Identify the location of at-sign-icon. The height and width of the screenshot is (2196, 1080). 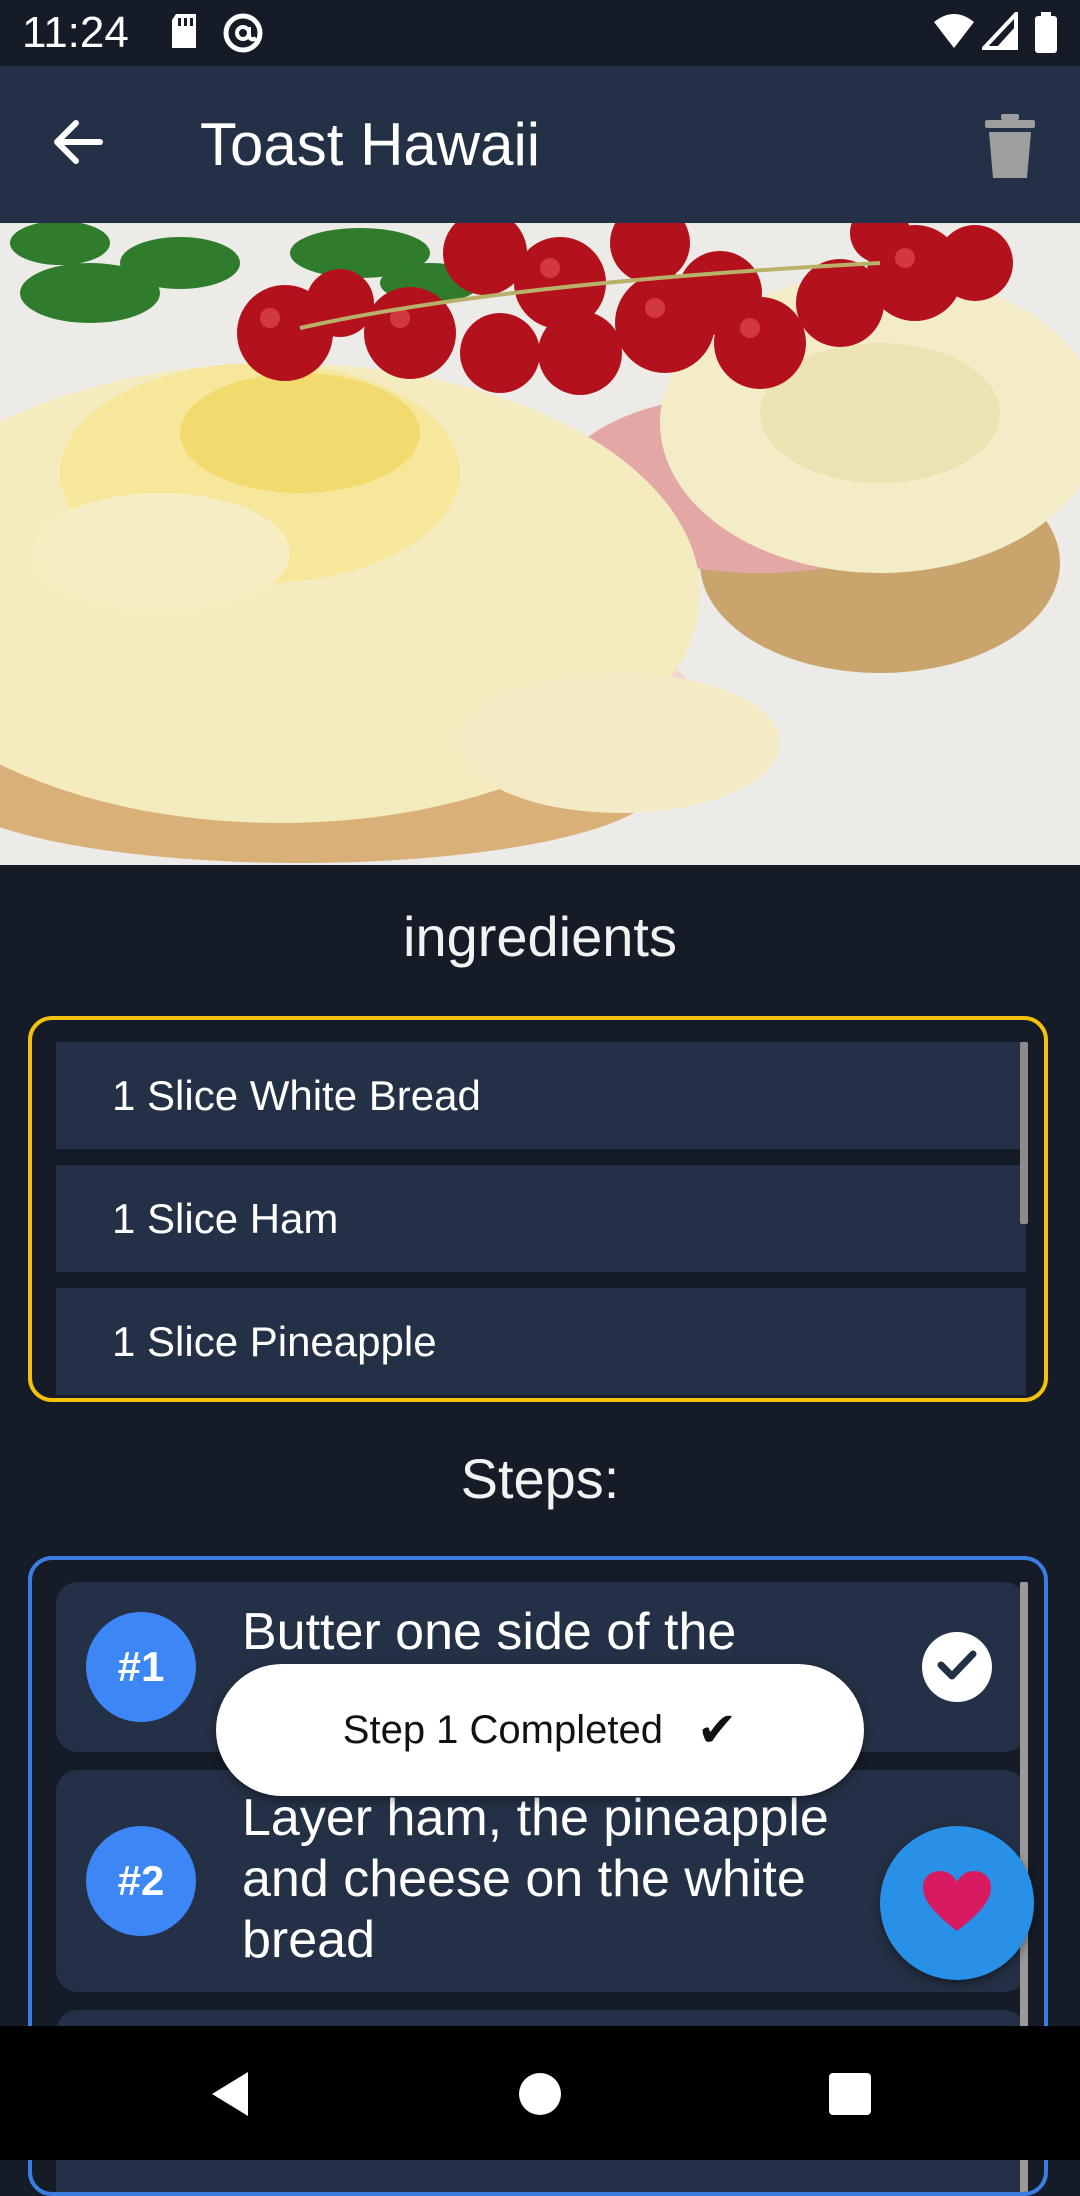
(243, 35).